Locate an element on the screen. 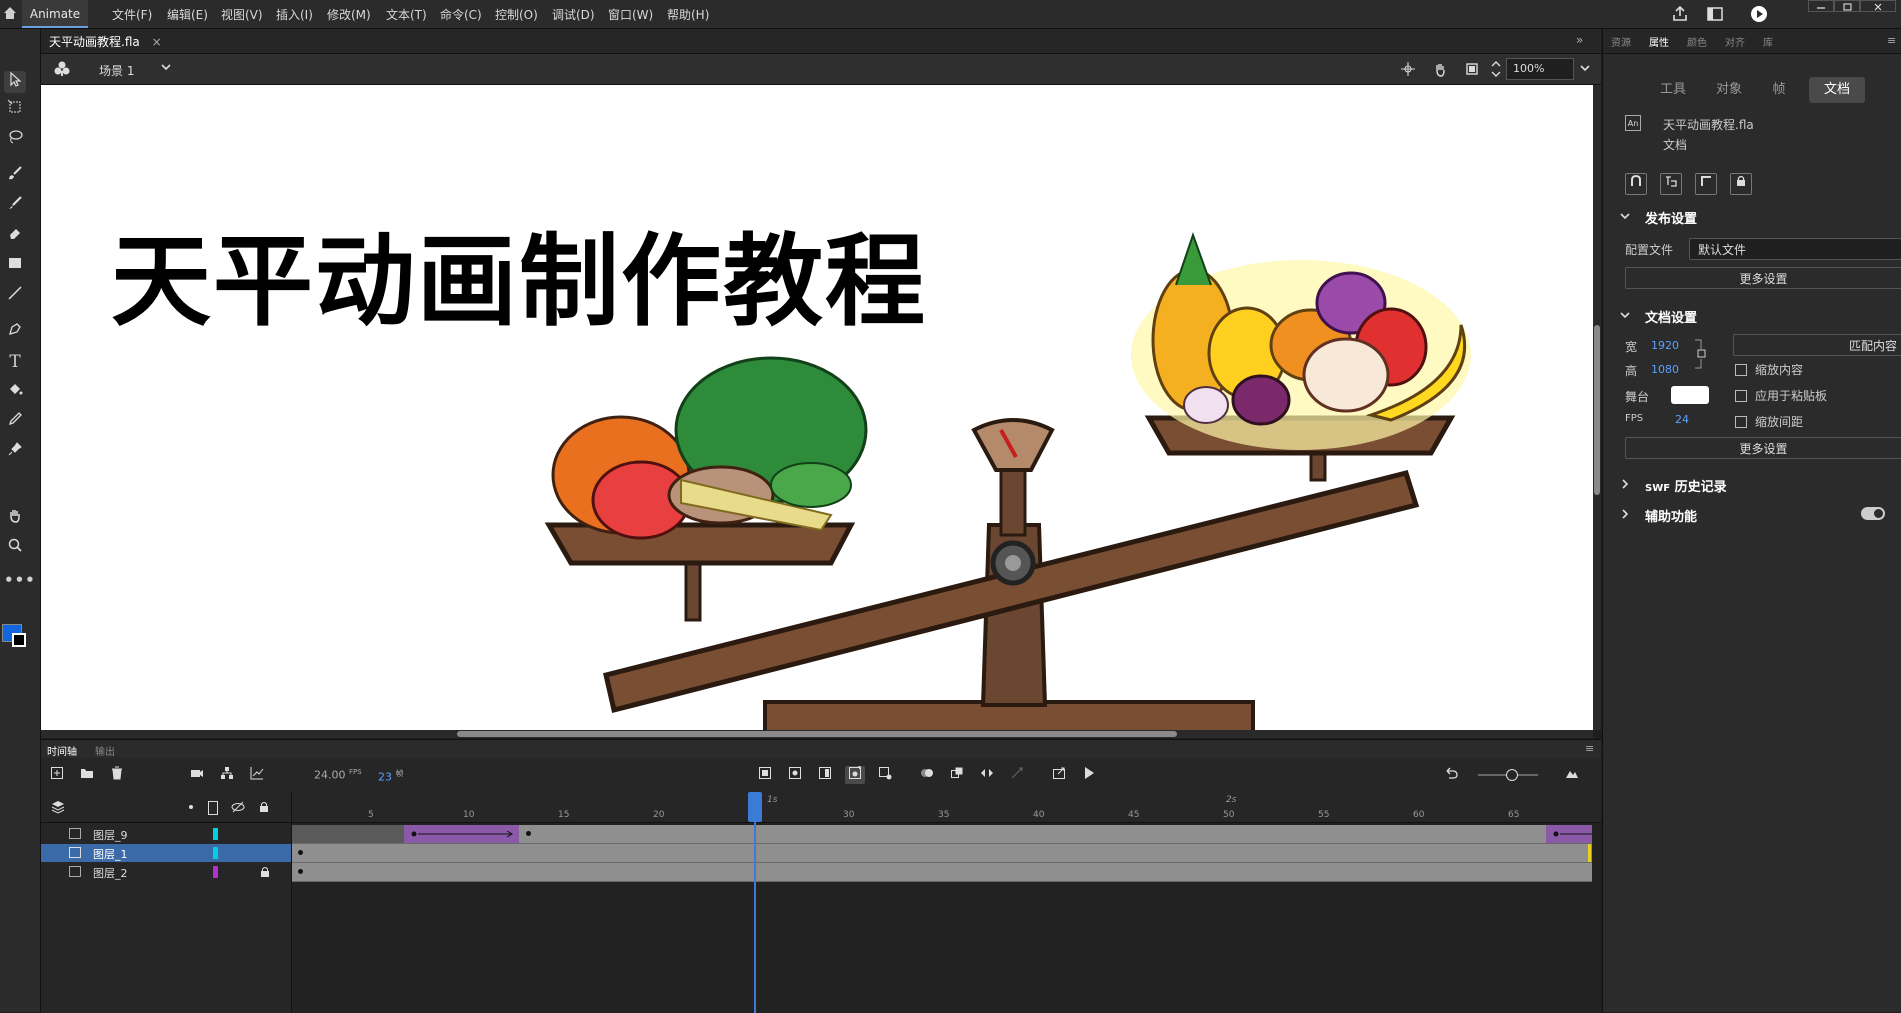  pin-tool-icon is located at coordinates (15, 452).